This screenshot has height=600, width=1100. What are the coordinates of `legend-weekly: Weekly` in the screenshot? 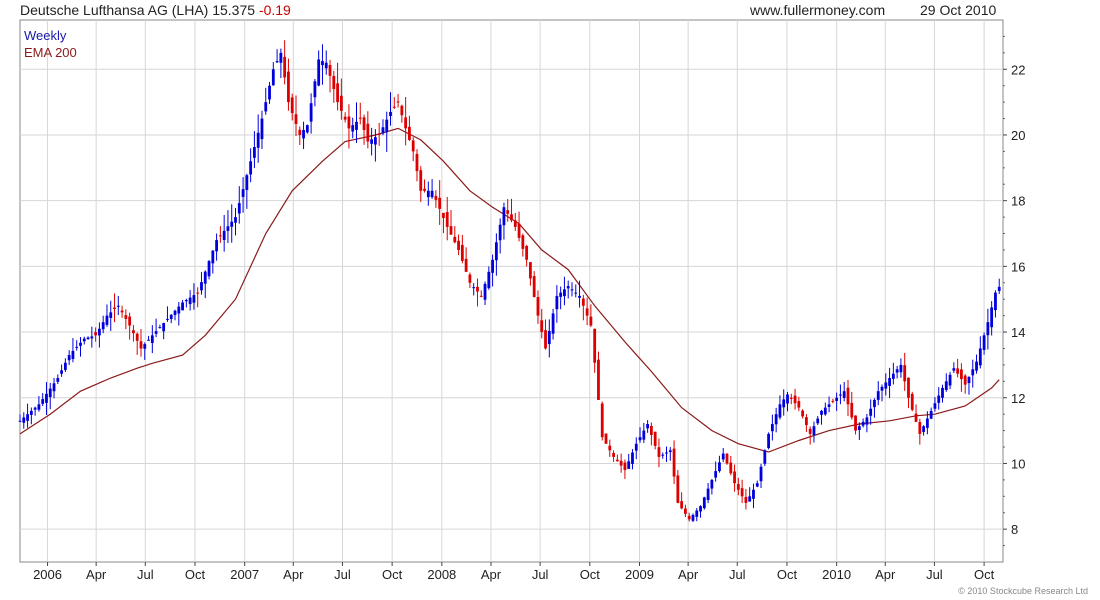 It's located at (45, 35).